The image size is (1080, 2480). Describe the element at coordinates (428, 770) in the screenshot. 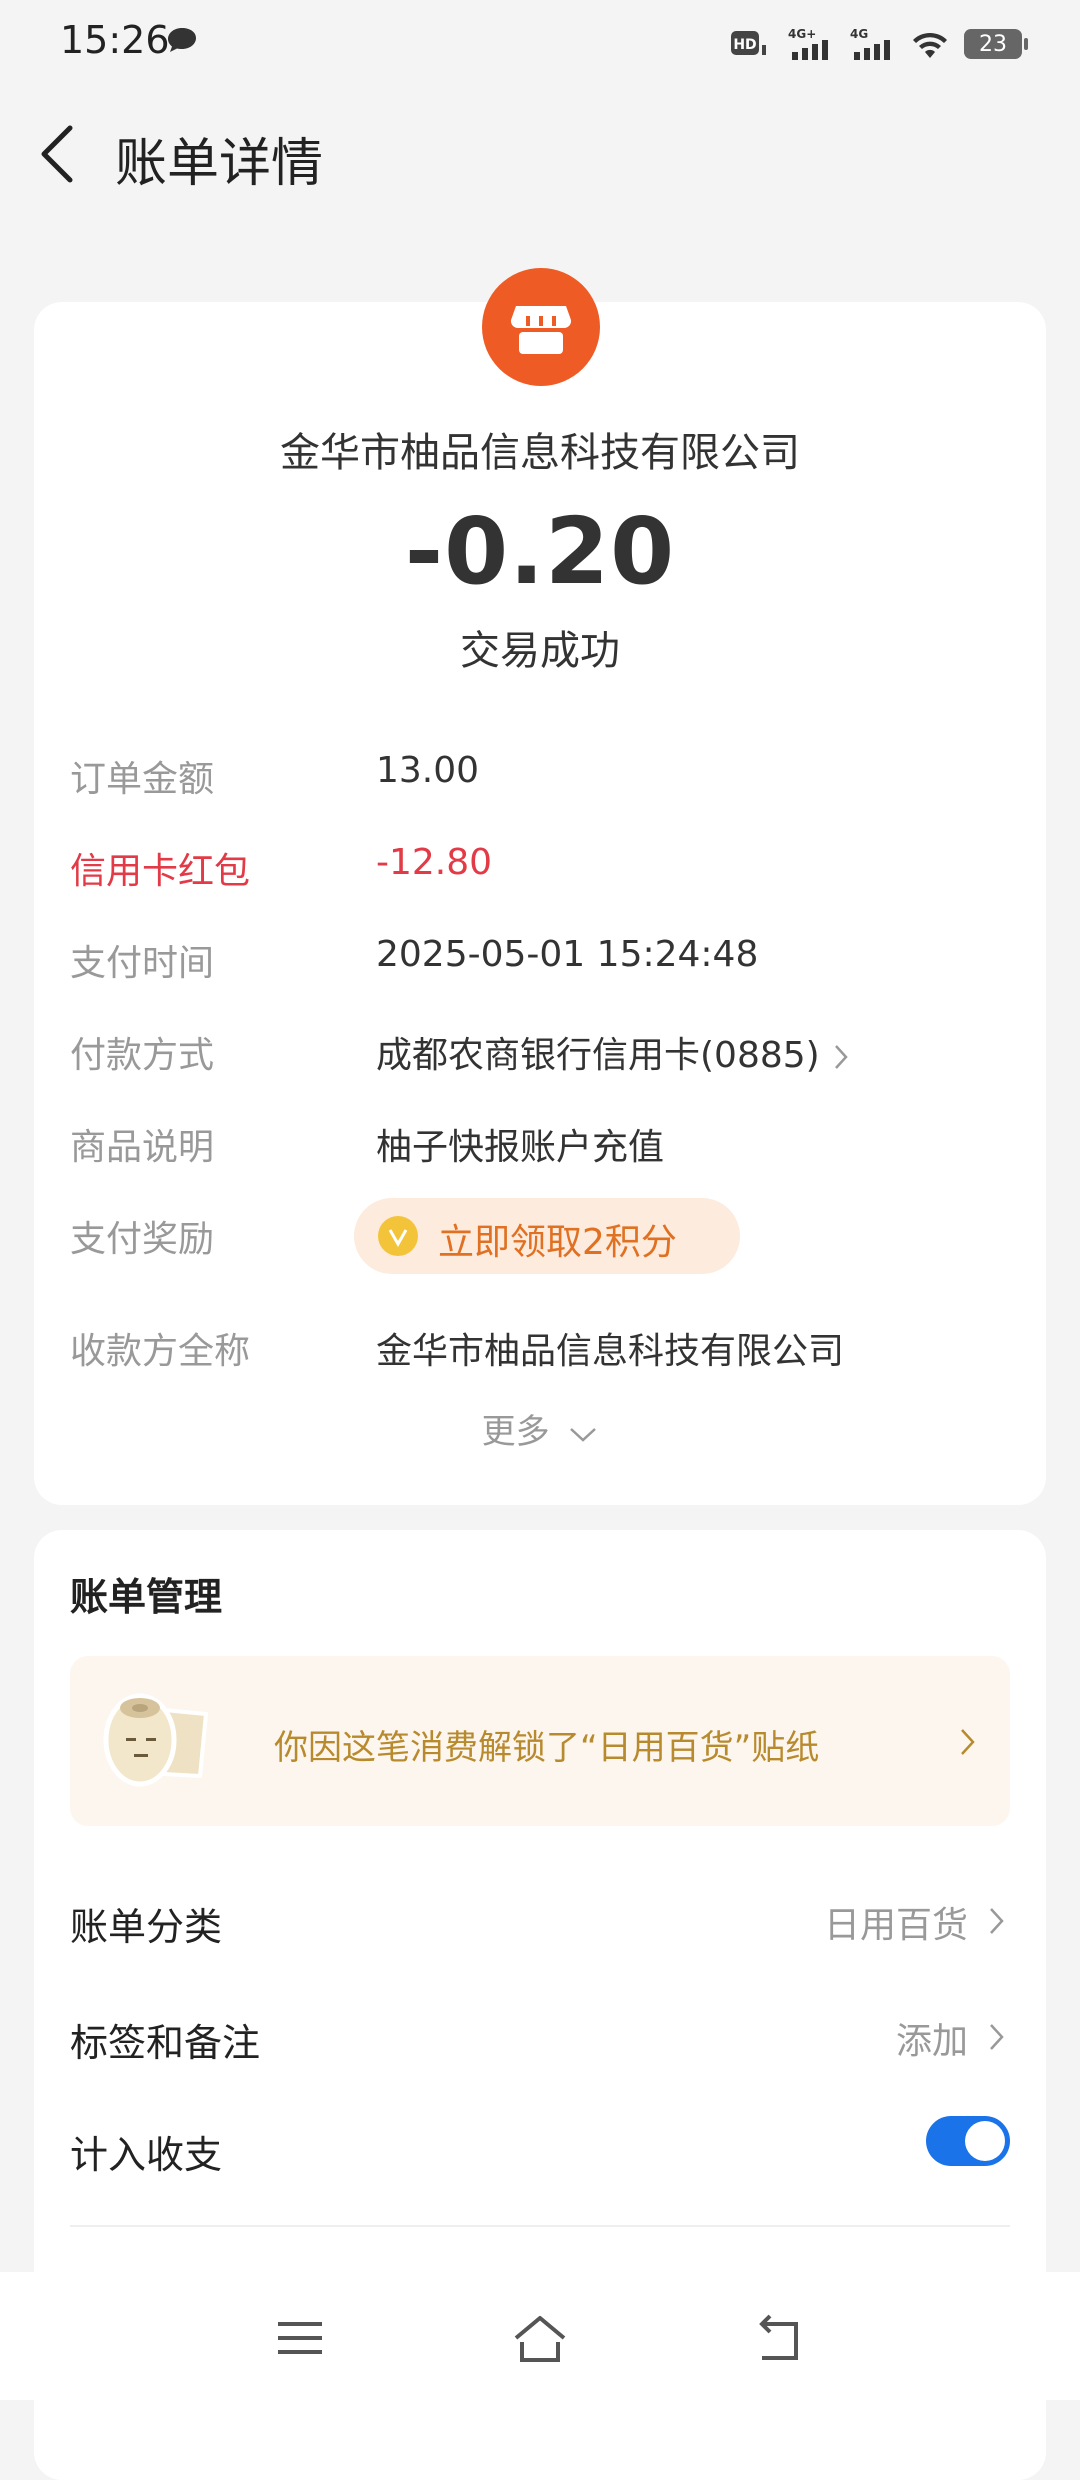

I see `detail-value: 13.00` at that location.